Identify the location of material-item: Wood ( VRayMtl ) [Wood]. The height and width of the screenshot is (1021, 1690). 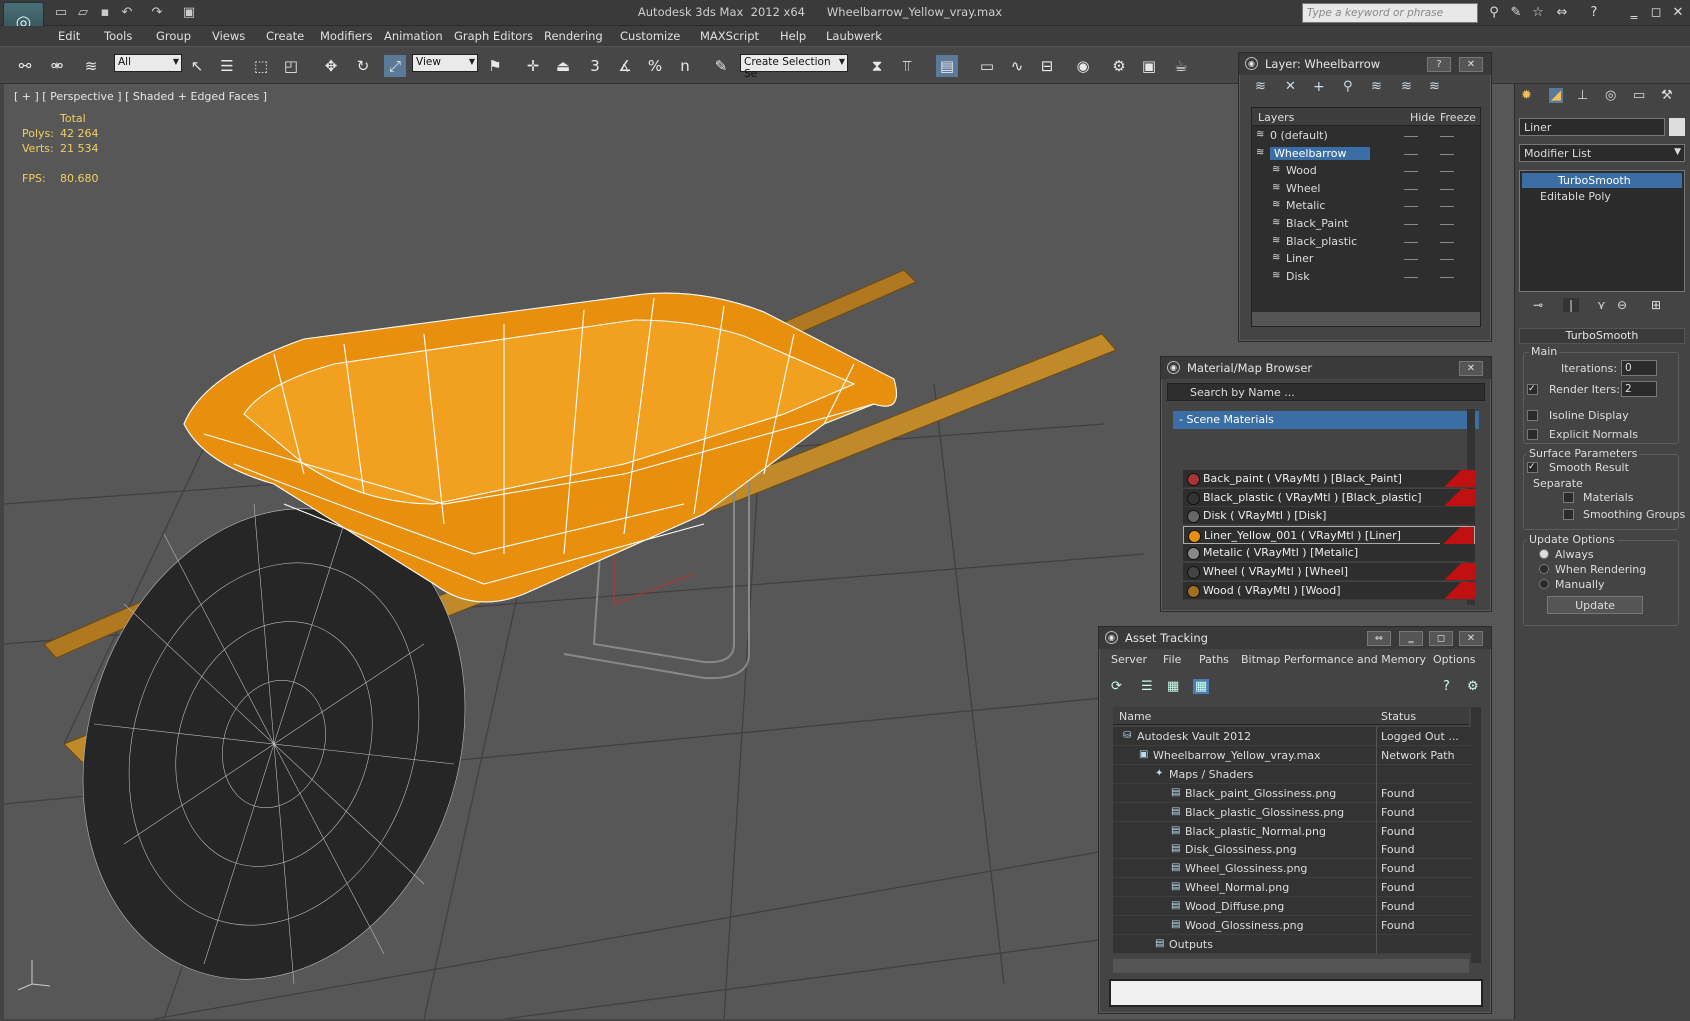
(1329, 590).